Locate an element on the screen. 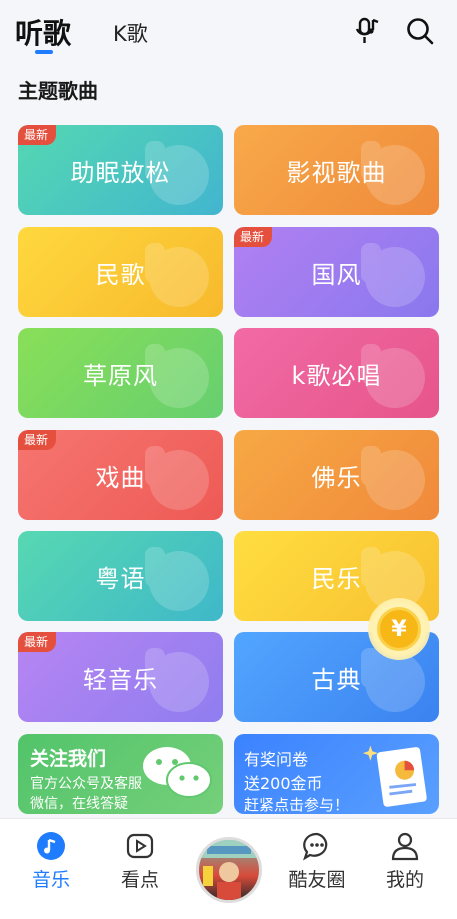 This screenshot has width=457, height=919. wechat-icon is located at coordinates (177, 772).